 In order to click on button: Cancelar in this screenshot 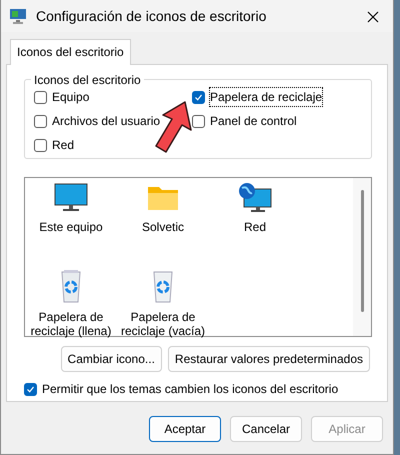, I will do `click(266, 429)`.